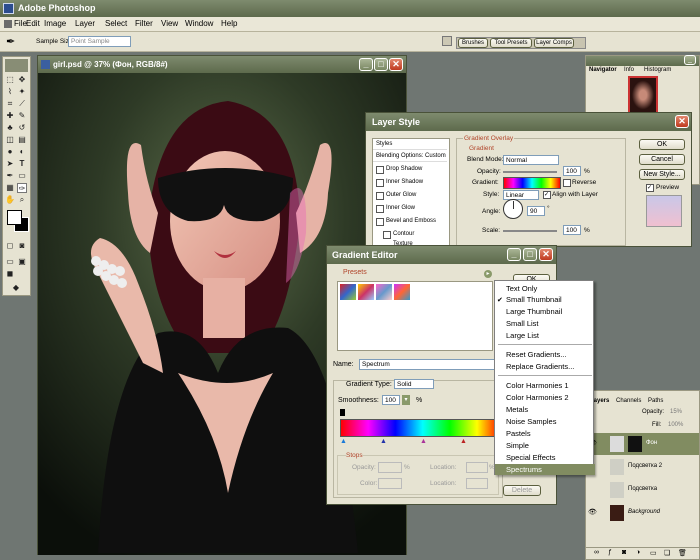  I want to click on angle-field: 90, so click(536, 211).